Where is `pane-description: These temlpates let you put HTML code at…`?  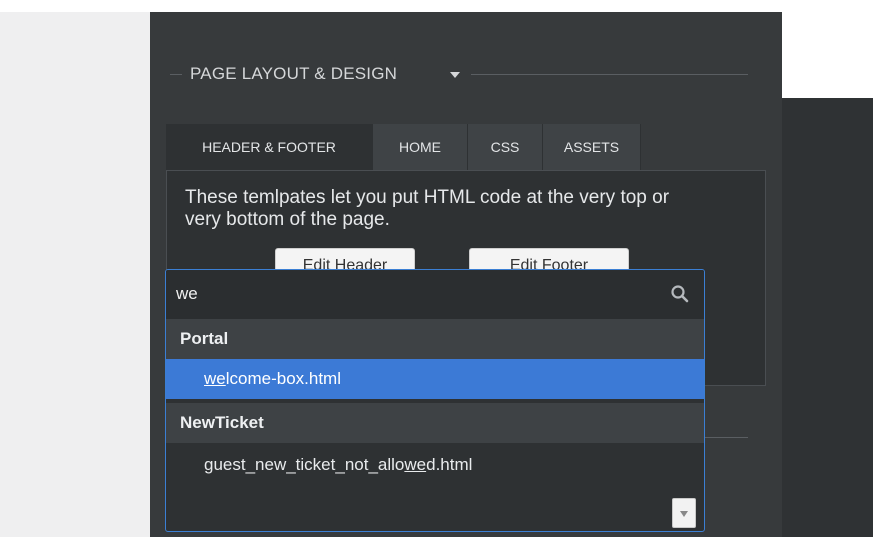
pane-description: These temlpates let you put HTML code at… is located at coordinates (427, 208).